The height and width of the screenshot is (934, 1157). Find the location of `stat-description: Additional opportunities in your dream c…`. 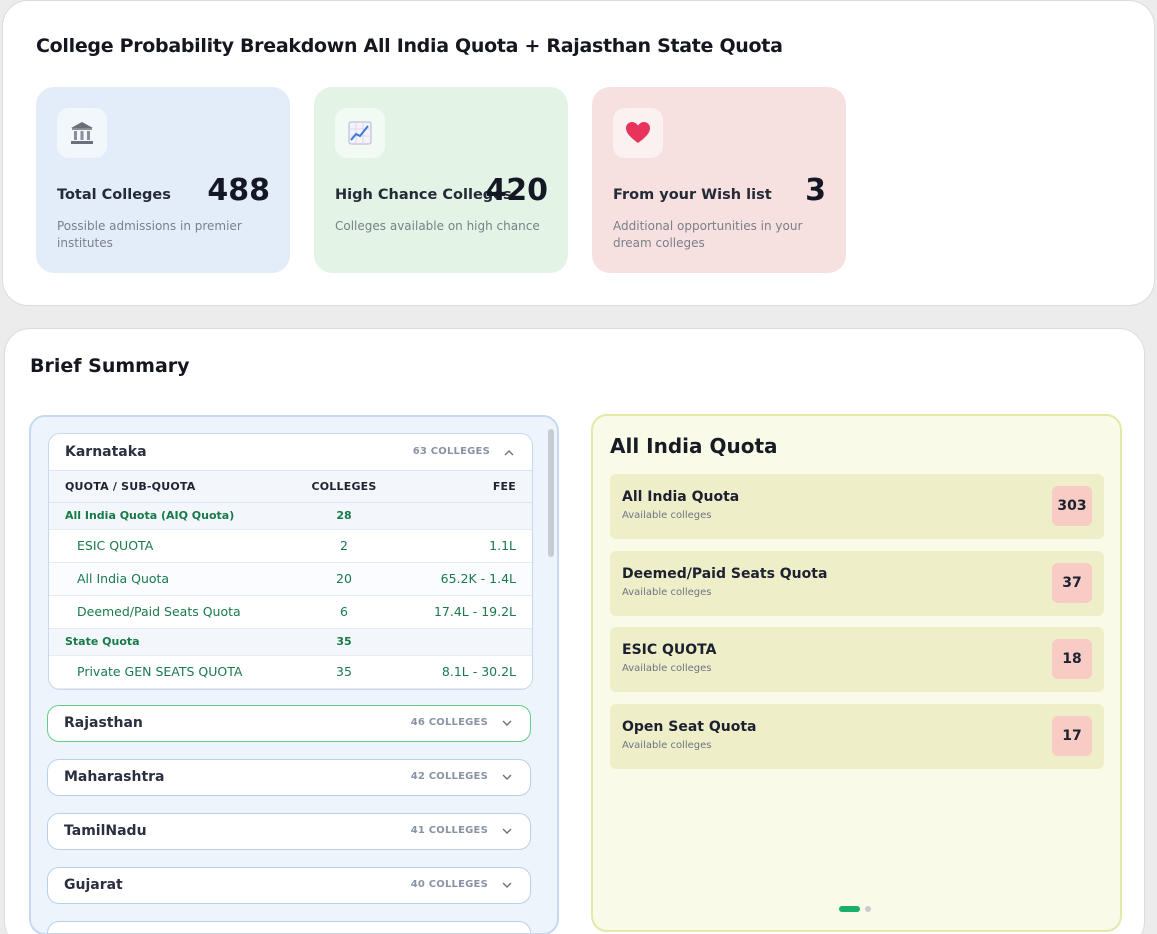

stat-description: Additional opportunities in your dream c… is located at coordinates (708, 234).